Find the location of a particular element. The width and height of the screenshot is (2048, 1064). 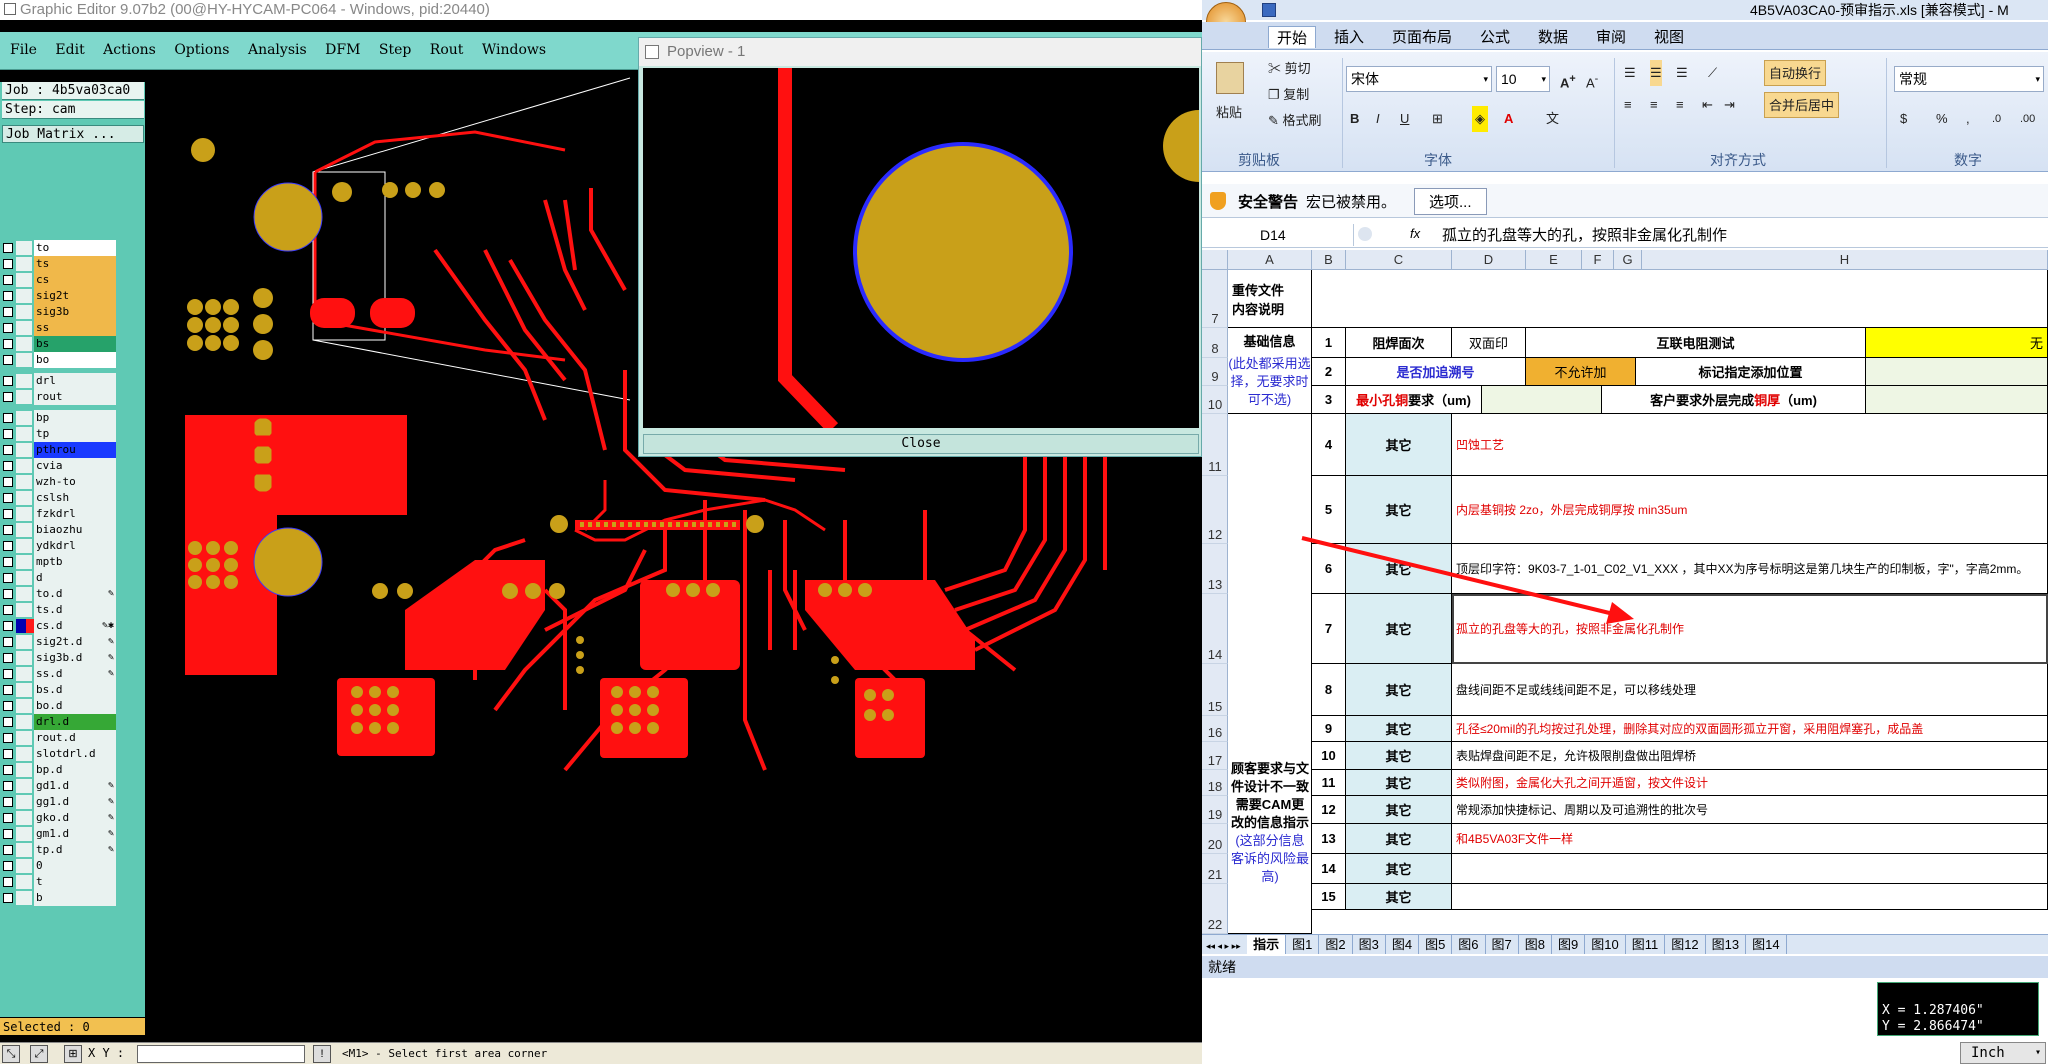

layer-row: bo.d is located at coordinates (59, 706).